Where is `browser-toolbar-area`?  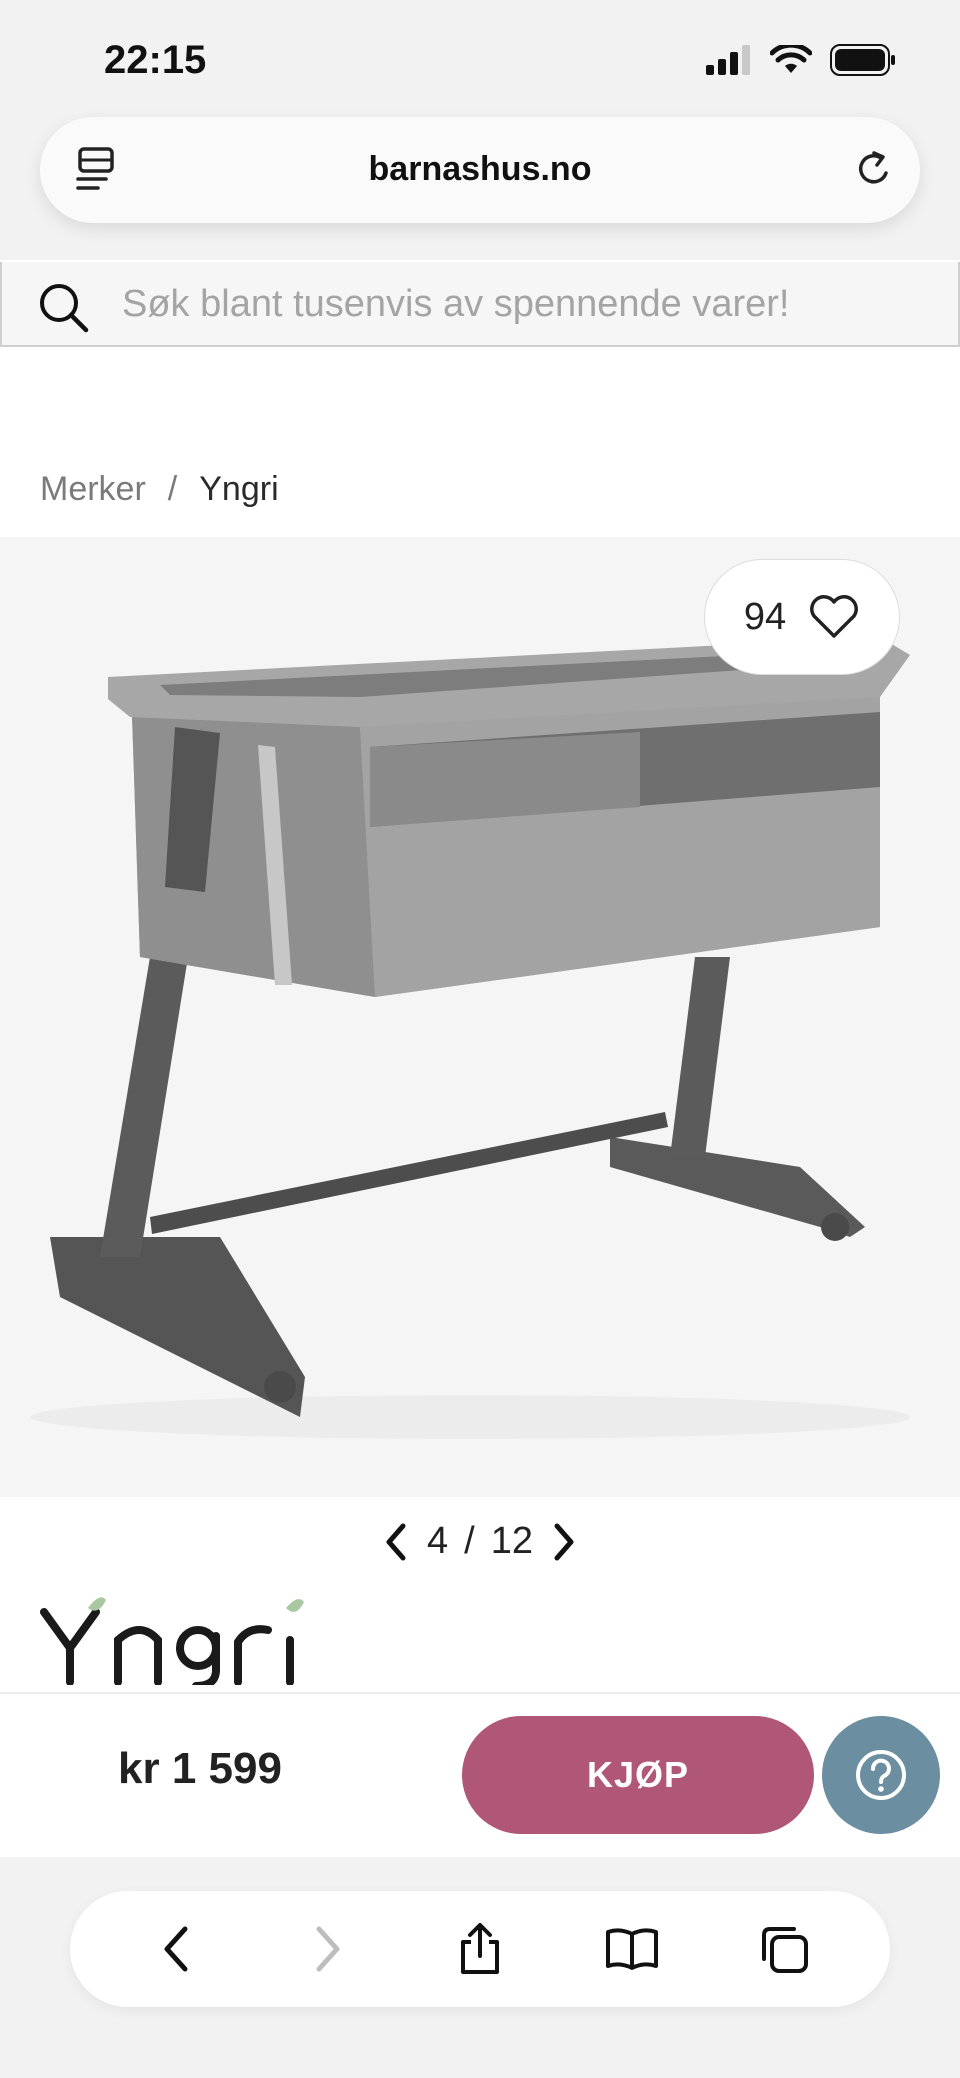
browser-toolbar-area is located at coordinates (480, 1967).